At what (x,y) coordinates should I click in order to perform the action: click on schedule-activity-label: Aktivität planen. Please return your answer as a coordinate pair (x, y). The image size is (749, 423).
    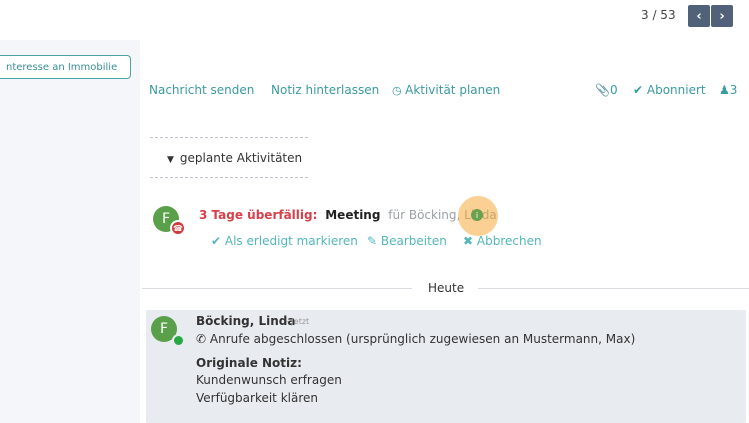
    Looking at the image, I should click on (453, 90).